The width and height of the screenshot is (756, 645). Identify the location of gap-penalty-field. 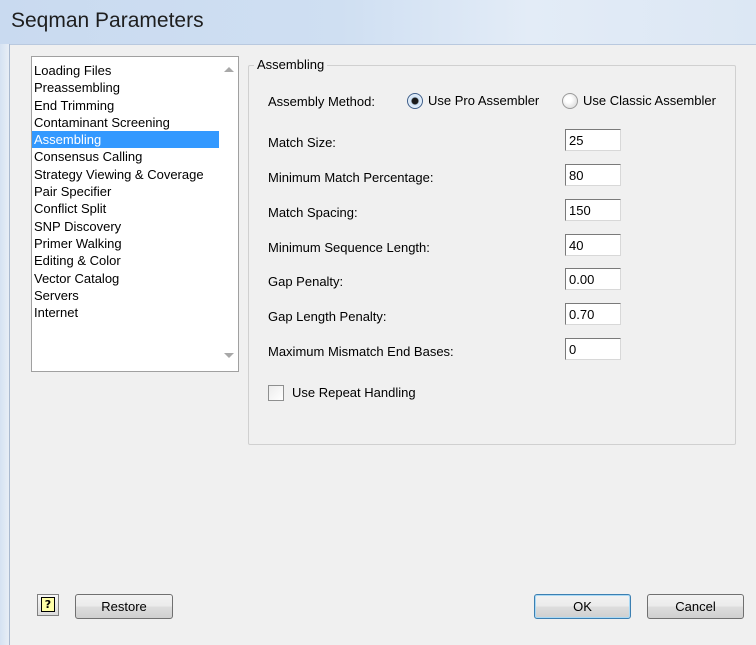
(593, 279).